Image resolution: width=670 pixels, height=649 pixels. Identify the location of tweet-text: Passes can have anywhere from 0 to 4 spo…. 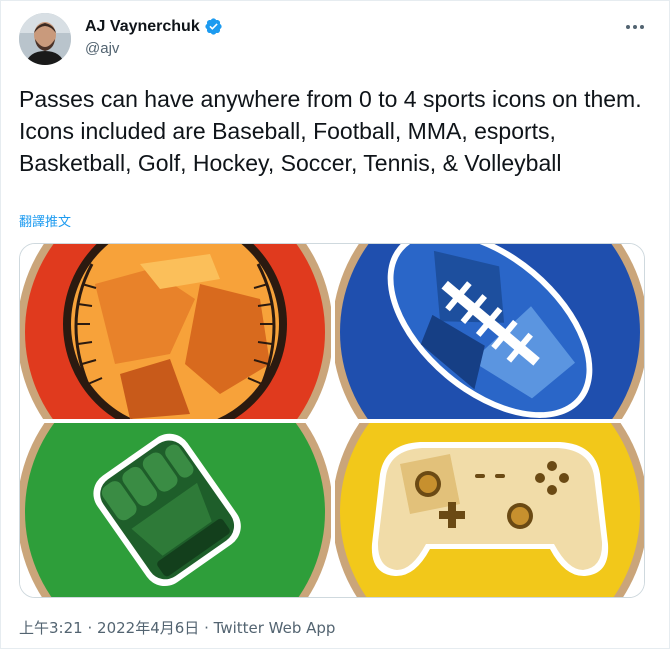
(330, 131).